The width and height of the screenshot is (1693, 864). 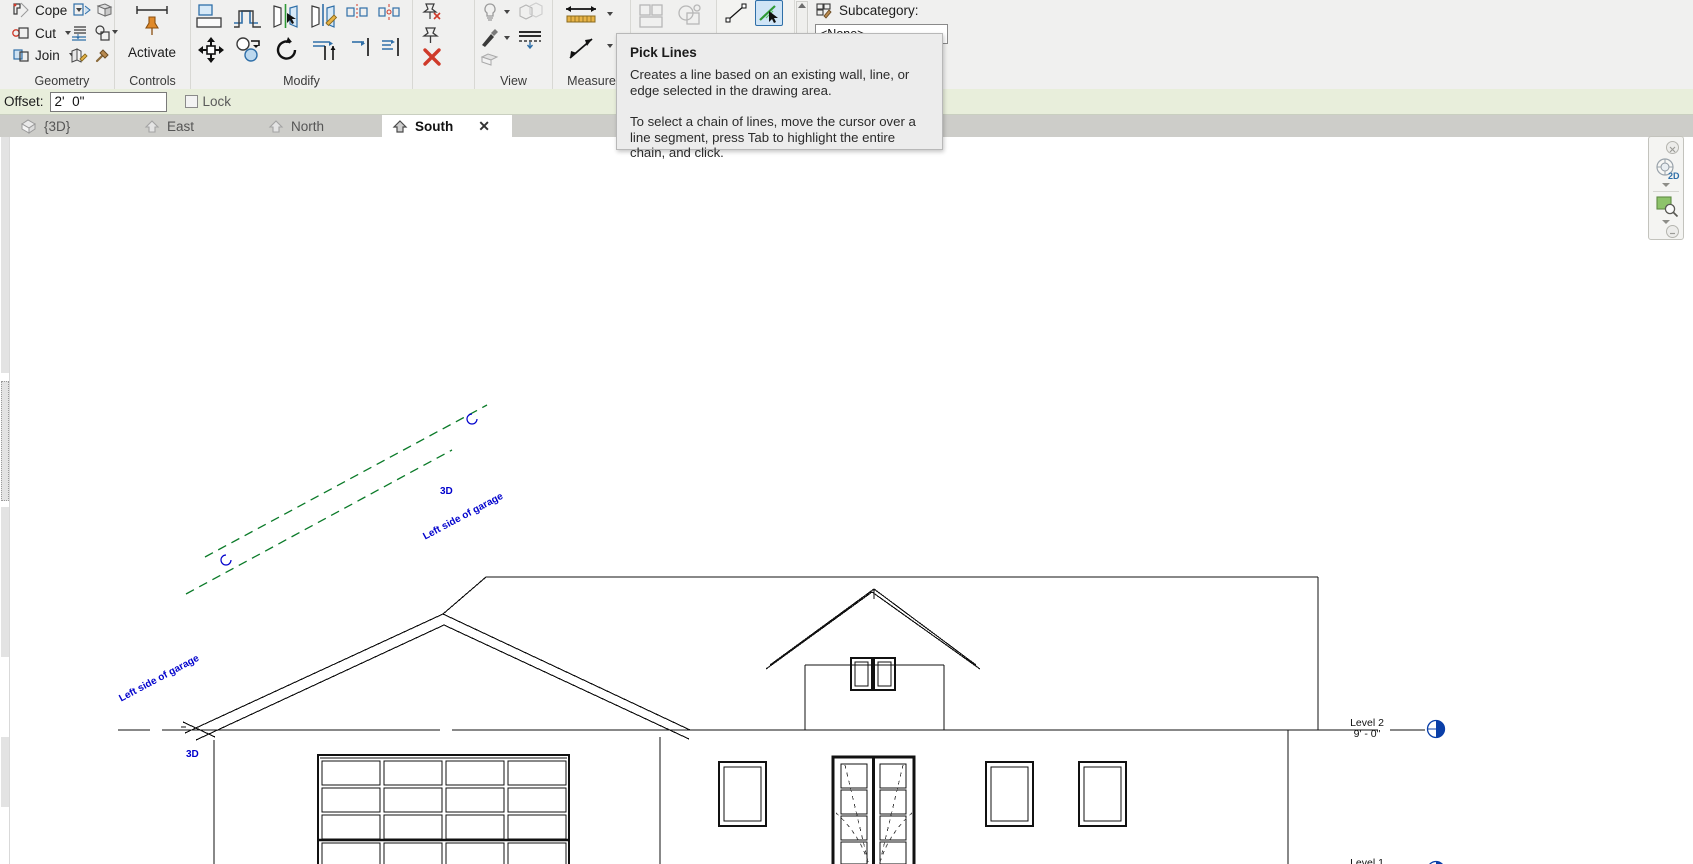 What do you see at coordinates (249, 49) in the screenshot?
I see `copy-button` at bounding box center [249, 49].